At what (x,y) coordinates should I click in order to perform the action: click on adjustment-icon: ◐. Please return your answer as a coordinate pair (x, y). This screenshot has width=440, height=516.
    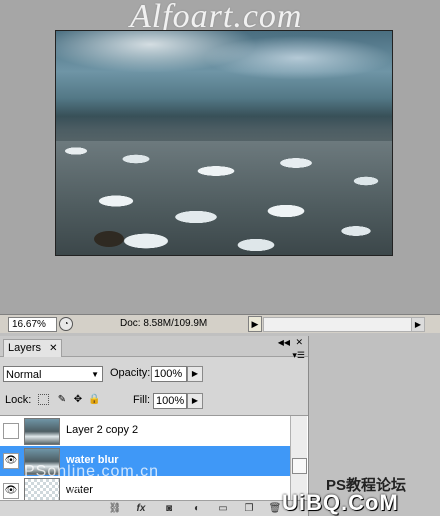
    Looking at the image, I should click on (197, 508).